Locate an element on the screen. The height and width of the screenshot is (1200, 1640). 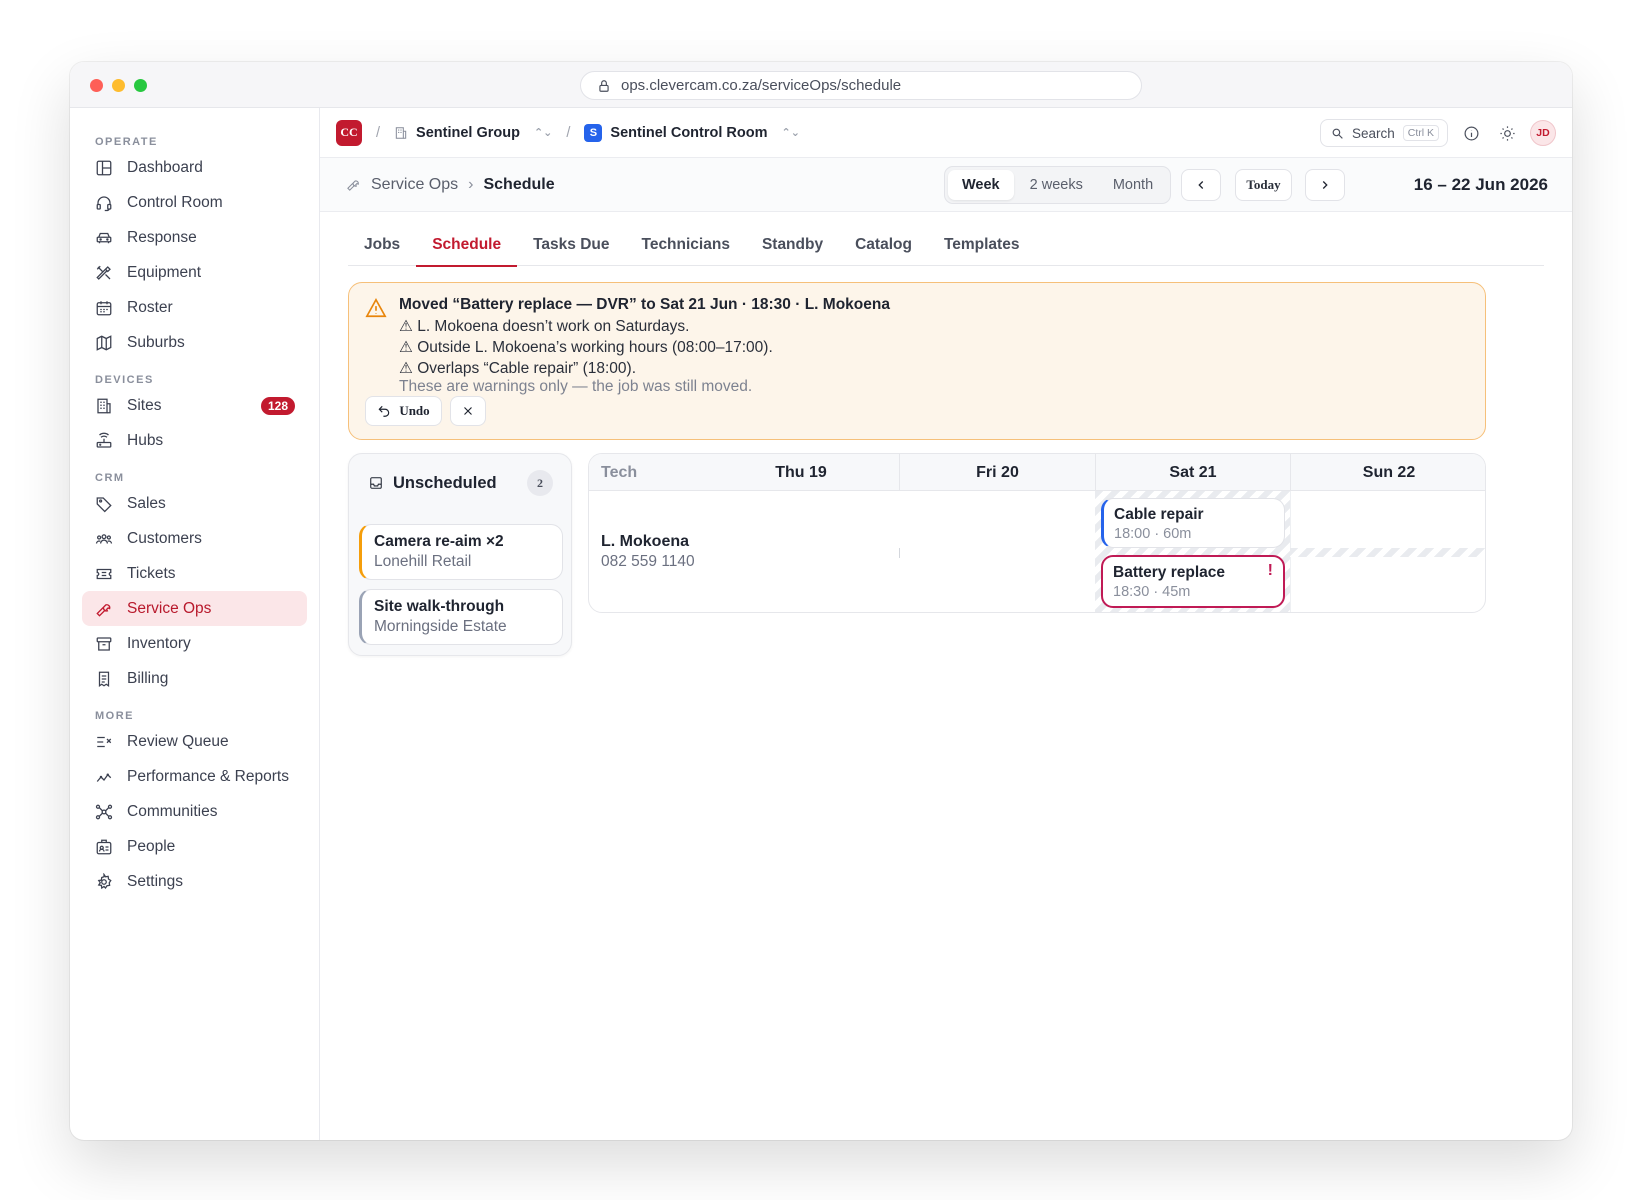
tab-jobs: Jobs is located at coordinates (382, 249).